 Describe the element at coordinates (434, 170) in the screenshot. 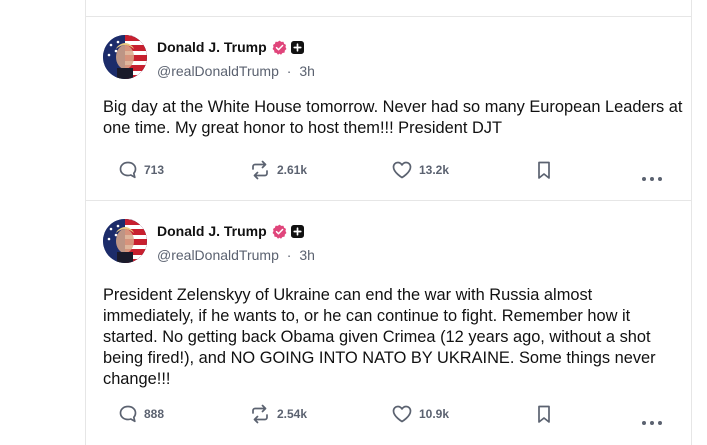

I see `like-count: 13.2k` at that location.